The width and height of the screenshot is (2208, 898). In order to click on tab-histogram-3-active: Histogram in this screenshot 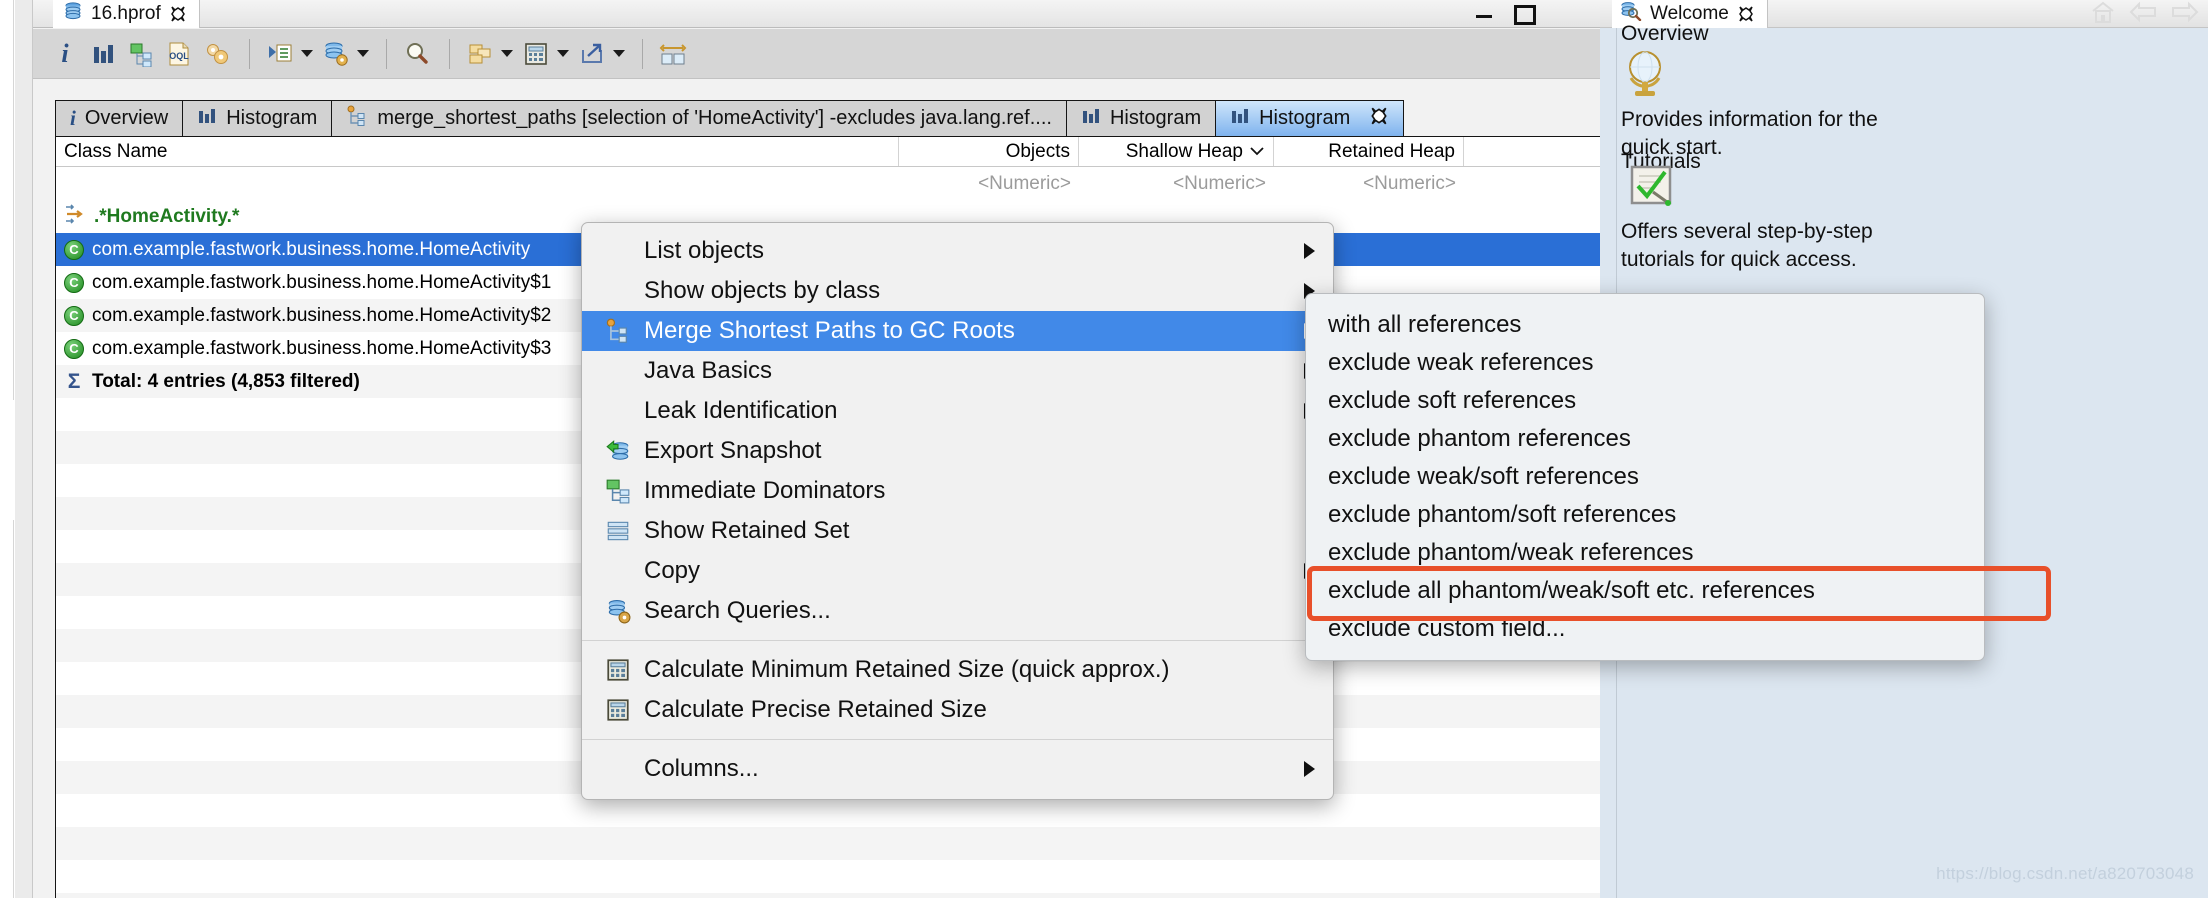, I will do `click(1310, 118)`.